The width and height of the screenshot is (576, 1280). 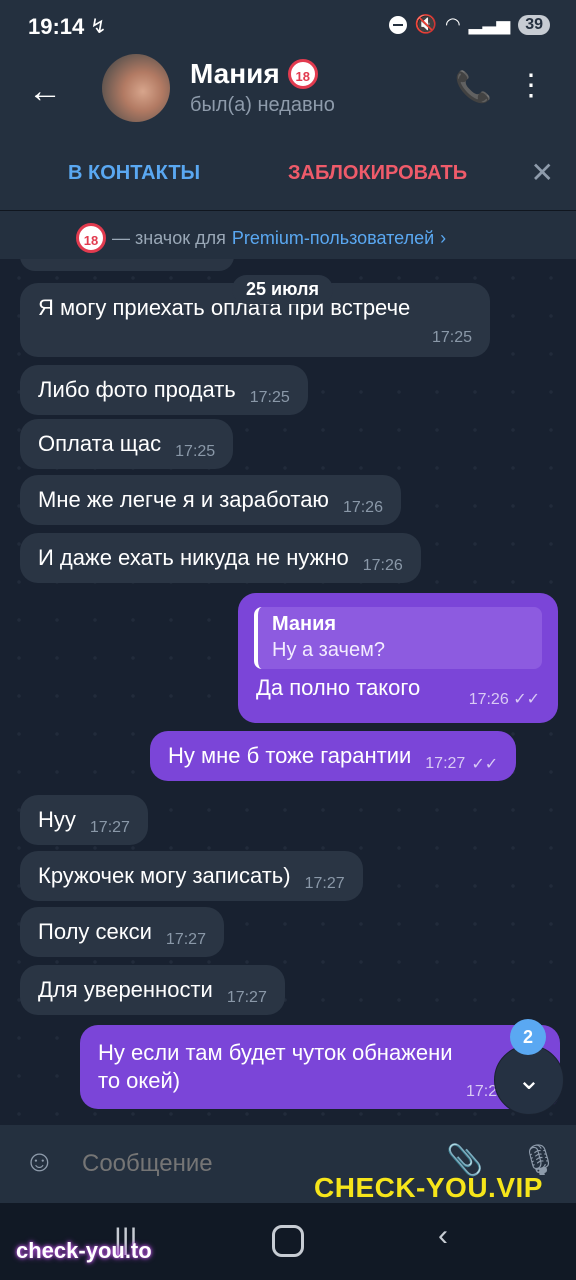 What do you see at coordinates (338, 687) in the screenshot?
I see `message-text: Да полно такого` at bounding box center [338, 687].